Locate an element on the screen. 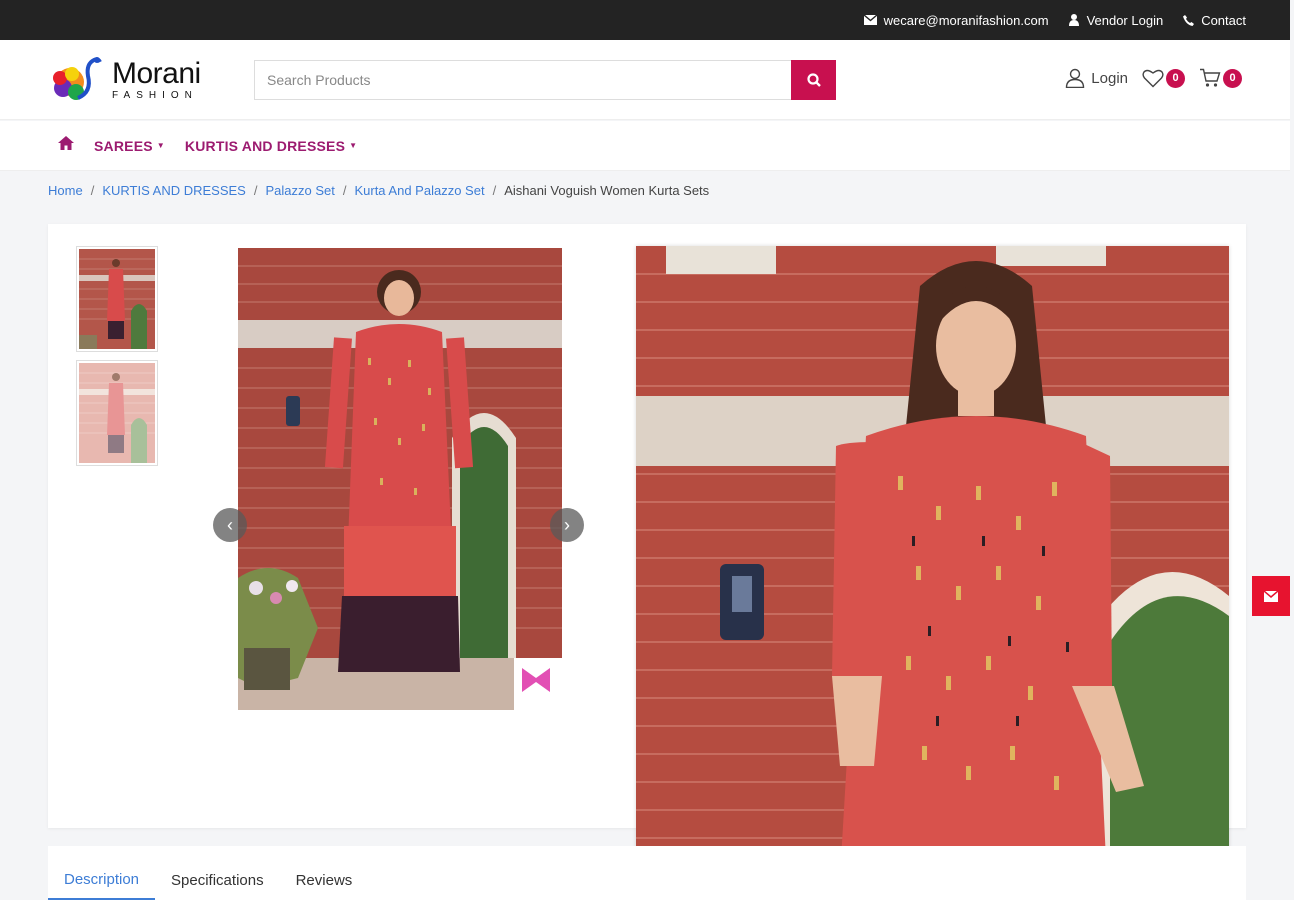 The height and width of the screenshot is (900, 1294). user-outline-icon is located at coordinates (1075, 78).